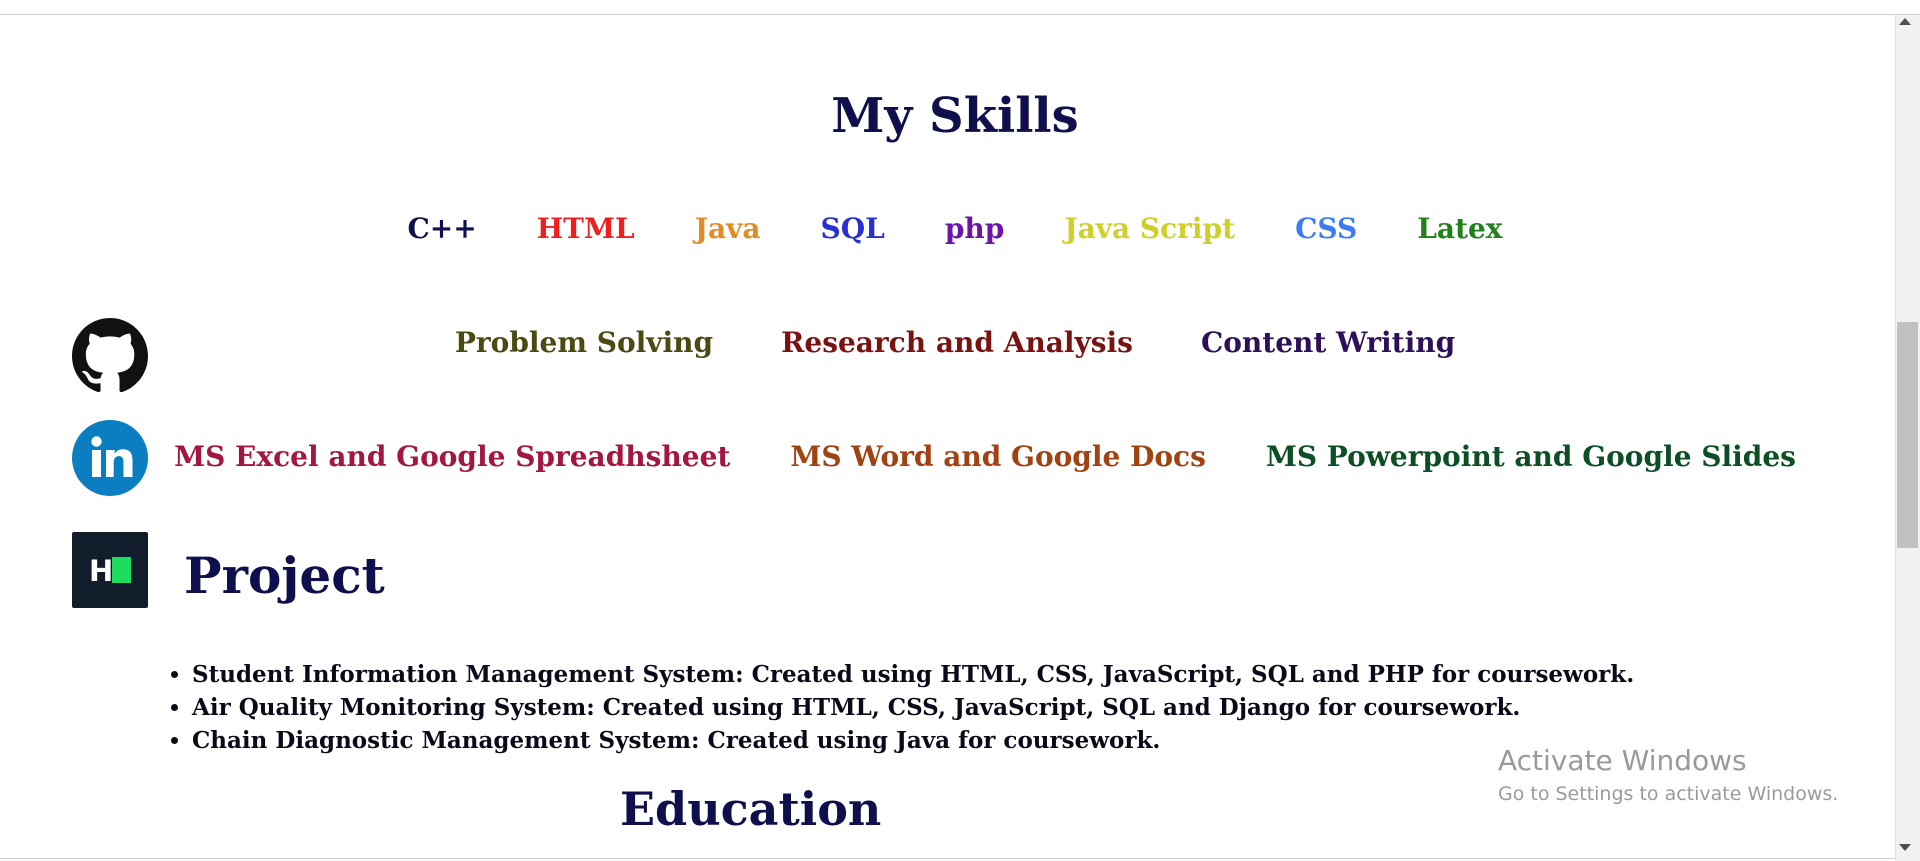 The image size is (1920, 861). I want to click on linkedin-link, so click(110, 458).